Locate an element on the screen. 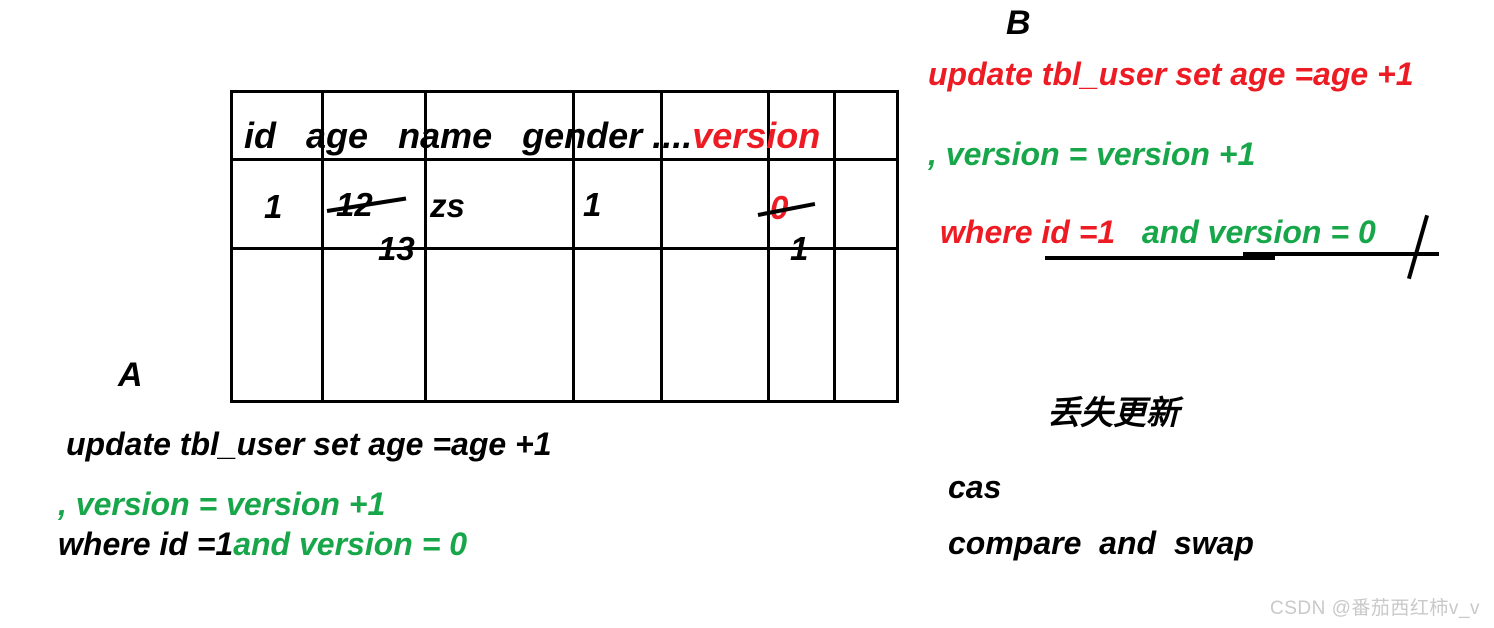  cell-empty-dots is located at coordinates (715, 325).